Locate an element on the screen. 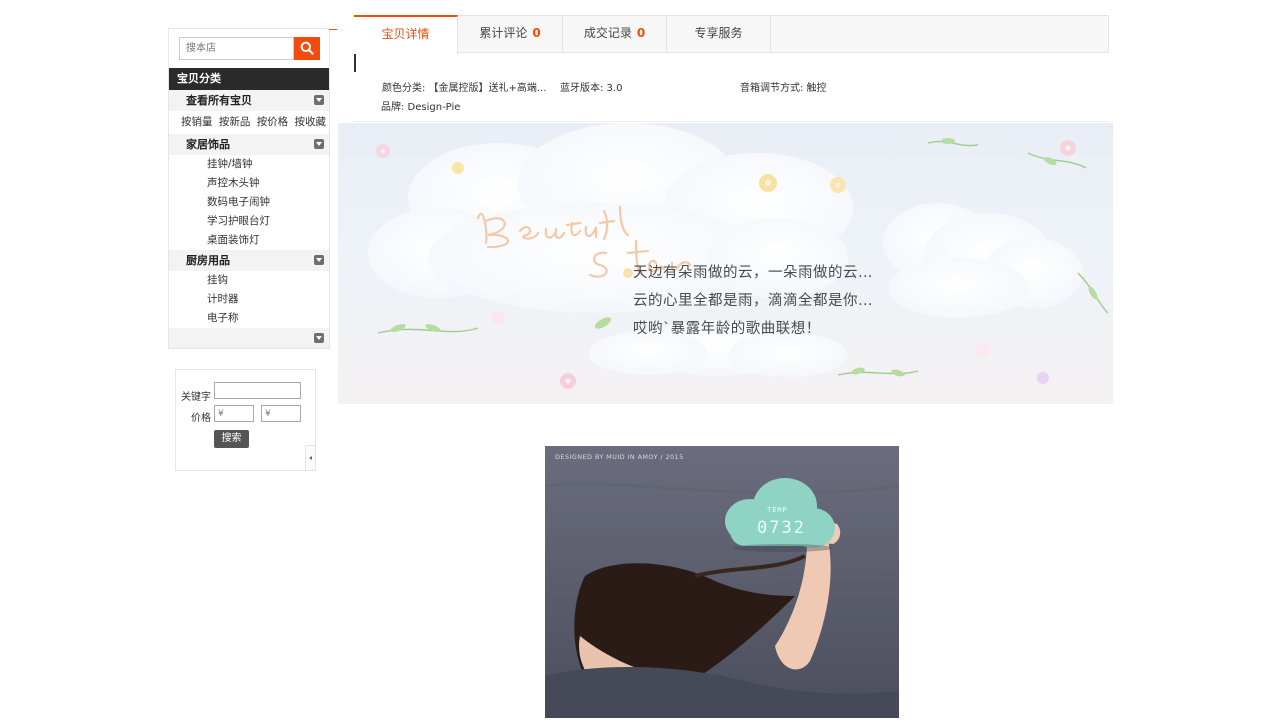 Image resolution: width=1280 pixels, height=728 pixels. category-panel-title: 宝贝分类 is located at coordinates (249, 79).